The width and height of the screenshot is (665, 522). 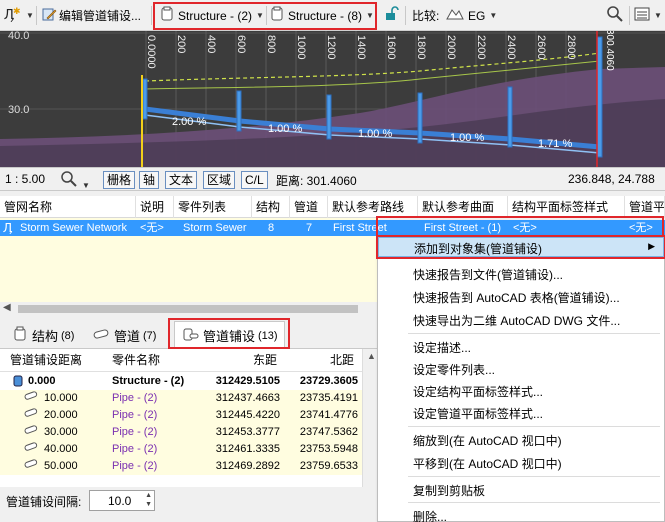 What do you see at coordinates (75, 180) in the screenshot?
I see `zoom-dropdown: ▼` at bounding box center [75, 180].